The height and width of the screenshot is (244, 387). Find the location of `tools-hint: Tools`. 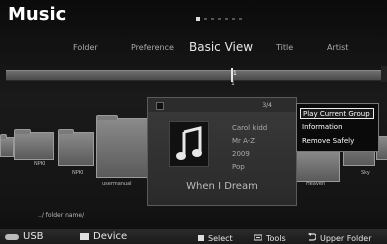

tools-hint: Tools is located at coordinates (276, 238).